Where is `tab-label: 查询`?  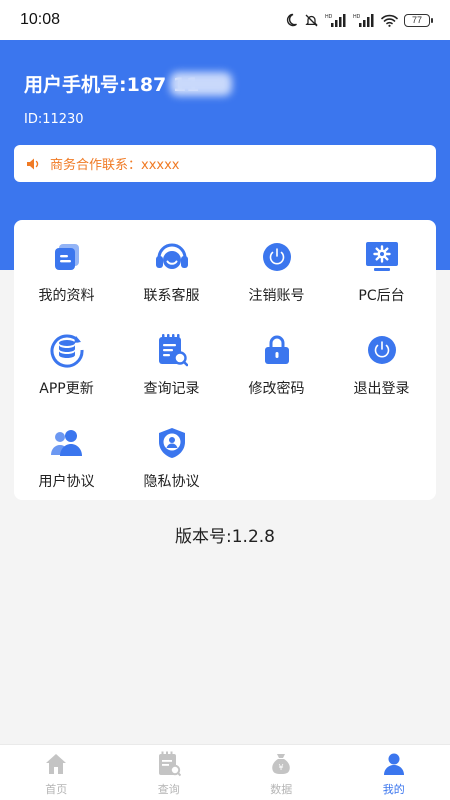
tab-label: 查询 is located at coordinates (168, 789).